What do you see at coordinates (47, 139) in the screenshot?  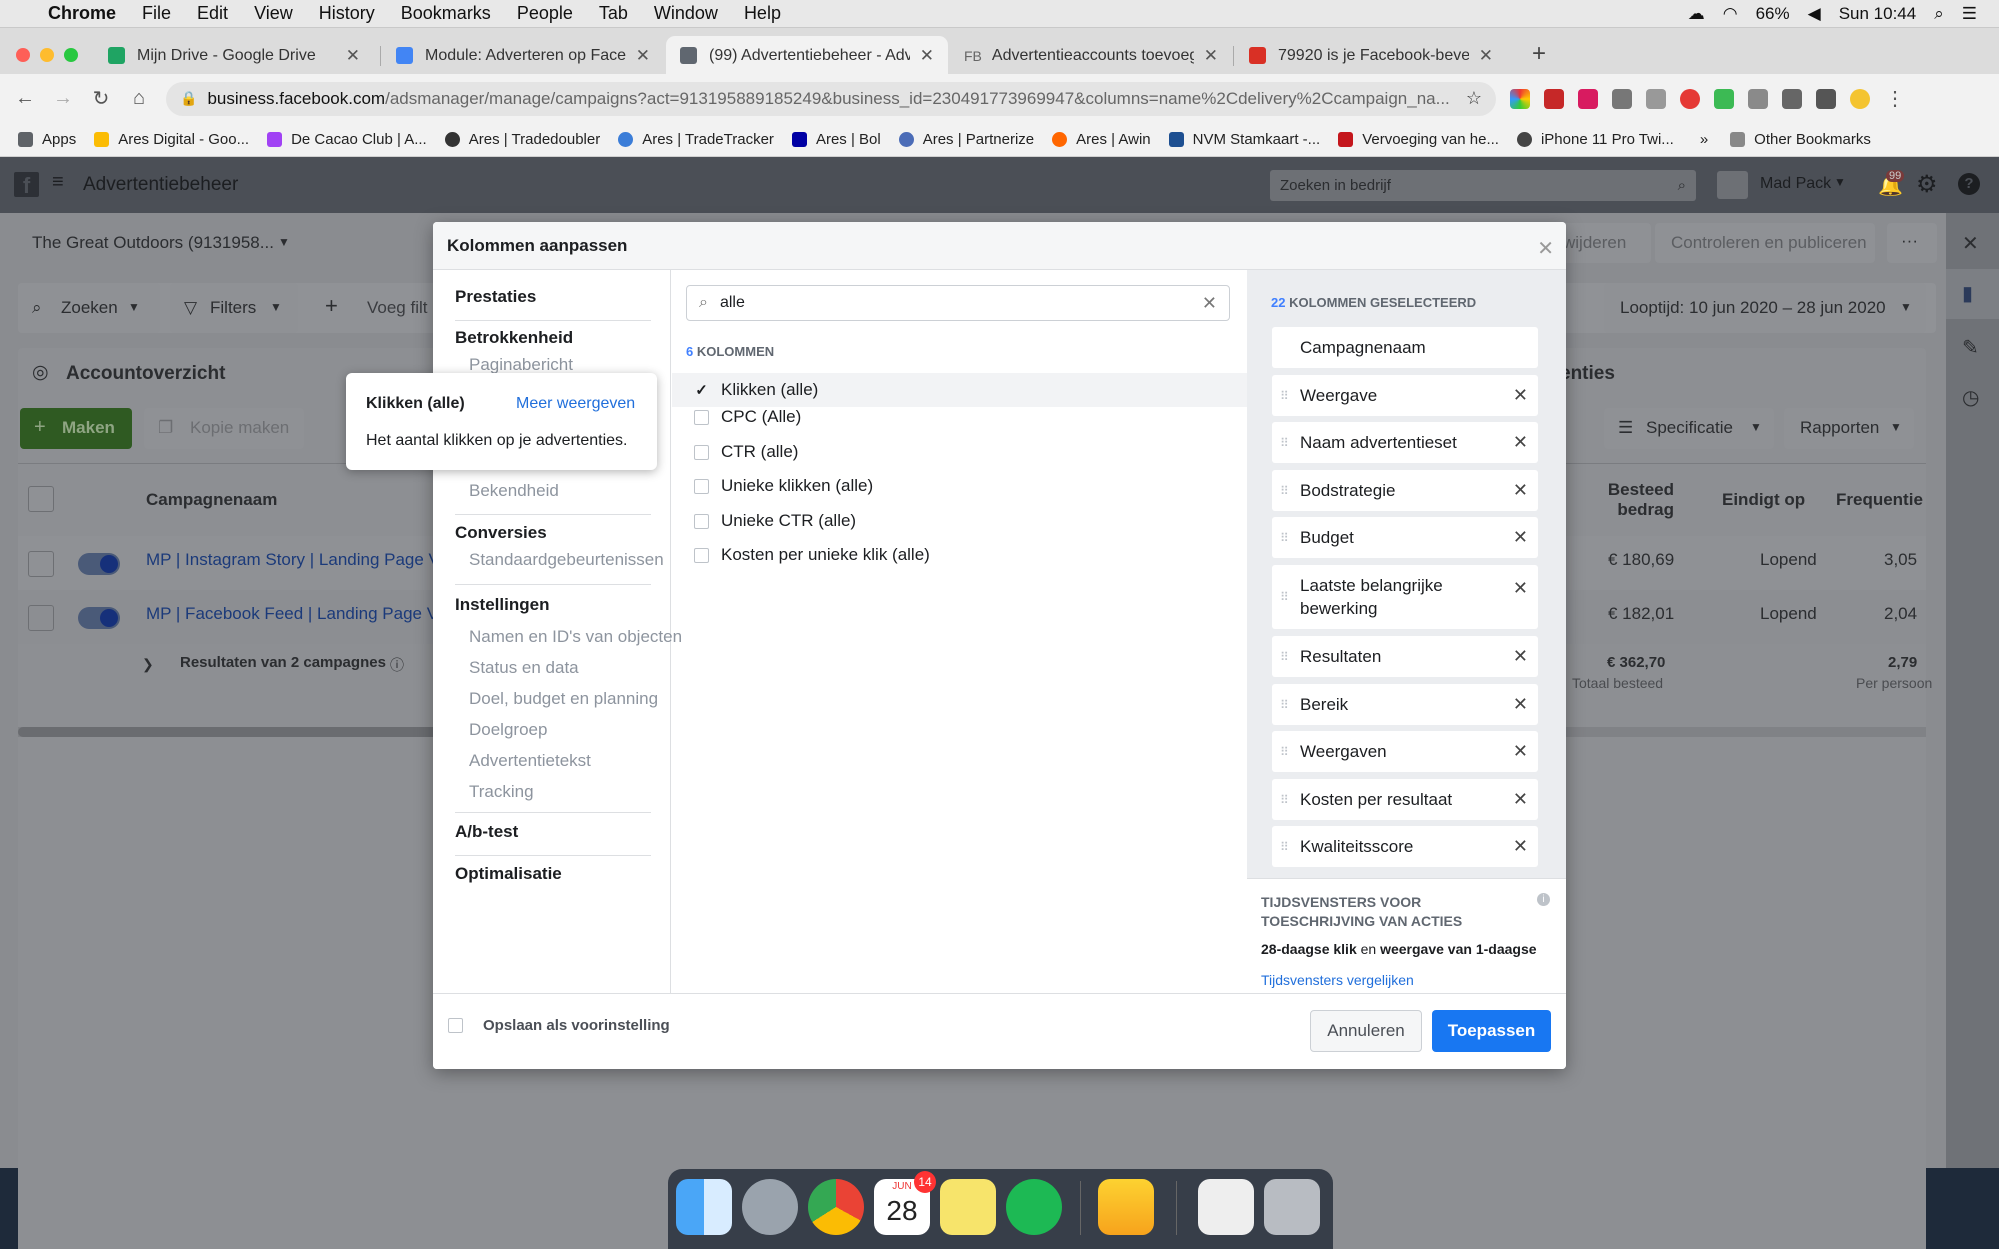 I see `bookmark-apps: Apps` at bounding box center [47, 139].